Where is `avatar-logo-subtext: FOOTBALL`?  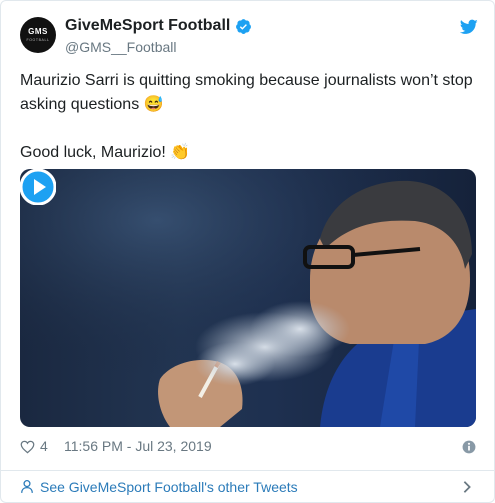
avatar-logo-subtext: FOOTBALL is located at coordinates (38, 40).